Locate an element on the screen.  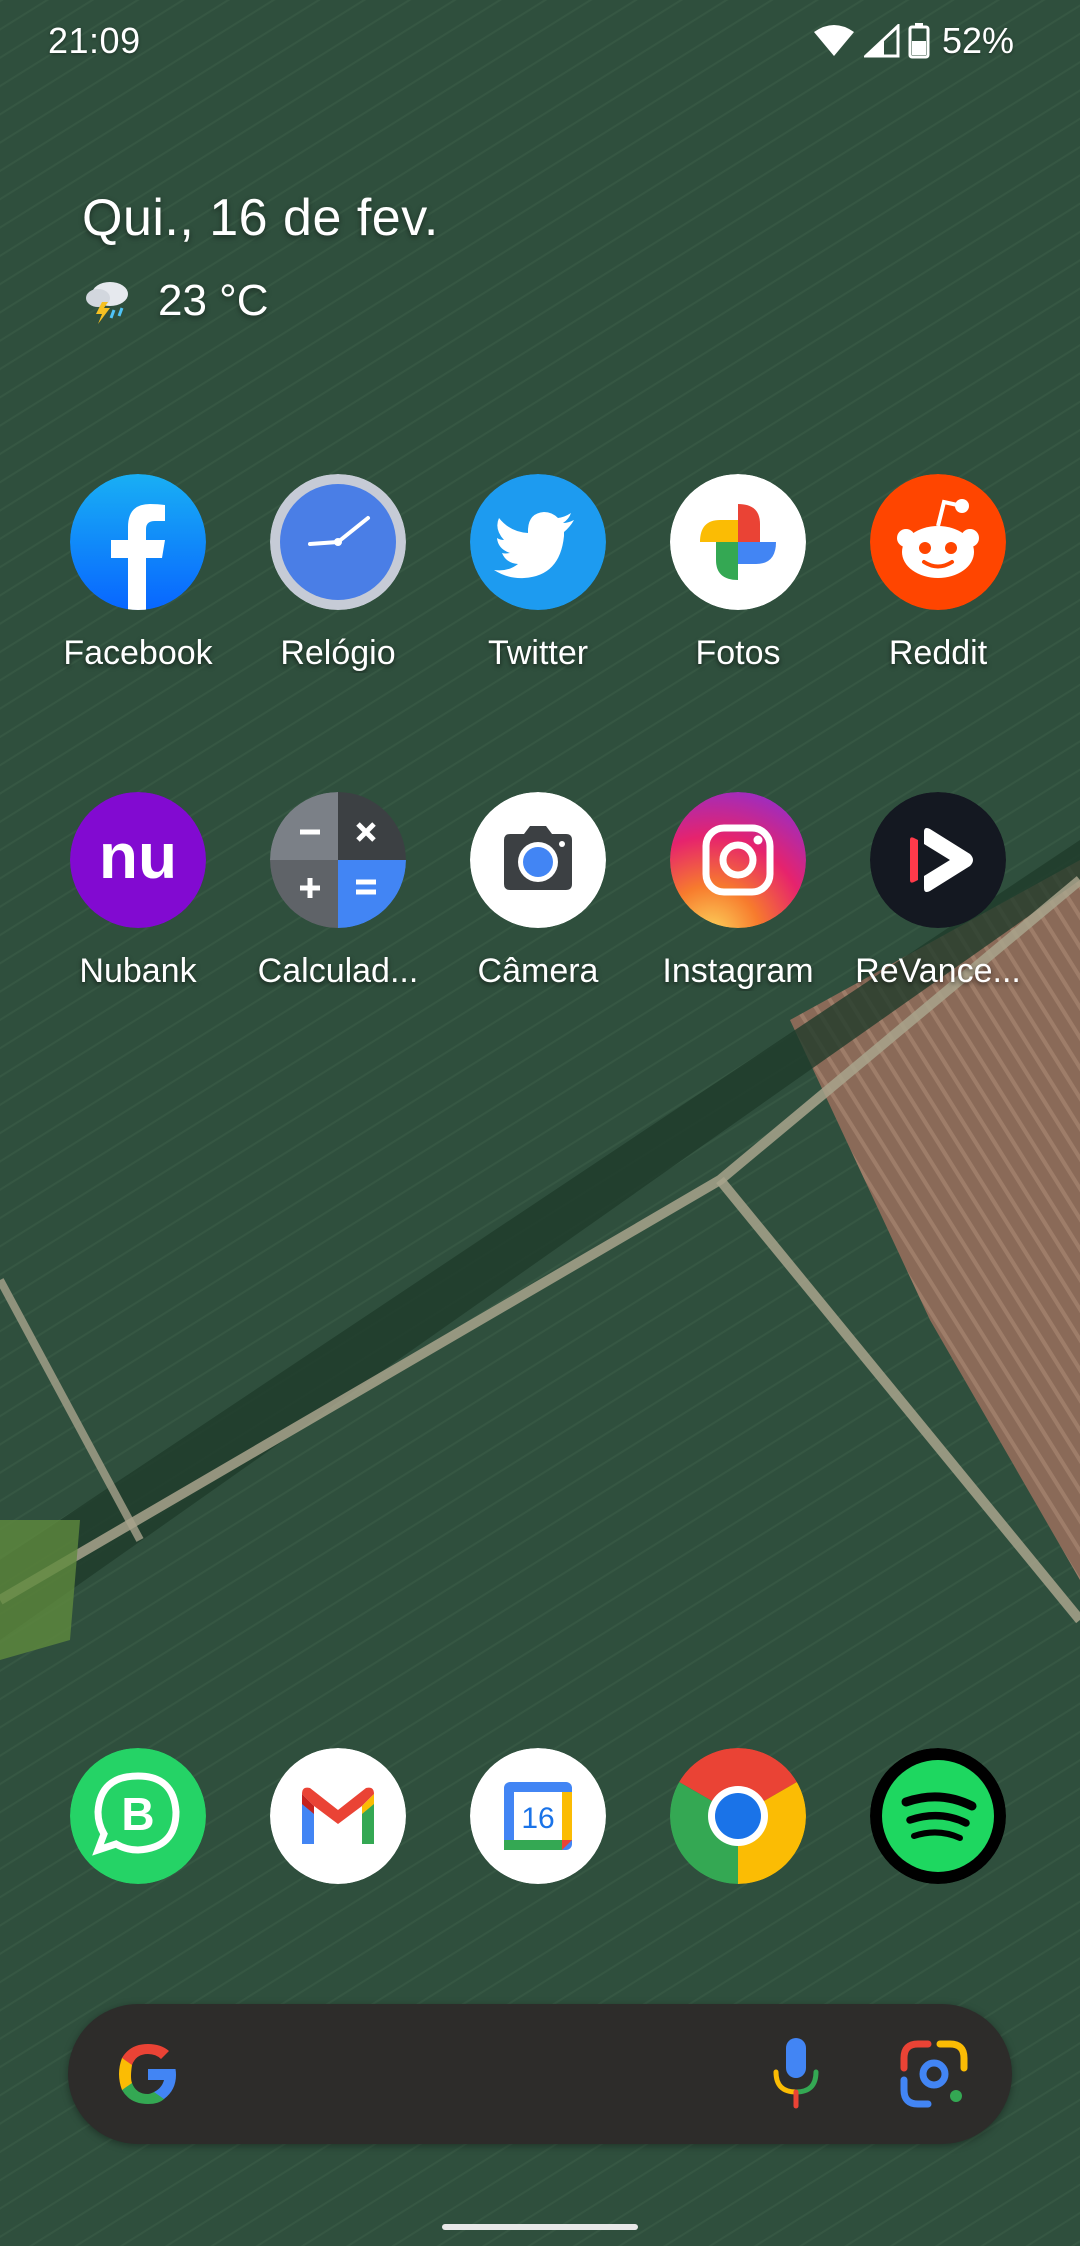
facebook-icon is located at coordinates (138, 542).